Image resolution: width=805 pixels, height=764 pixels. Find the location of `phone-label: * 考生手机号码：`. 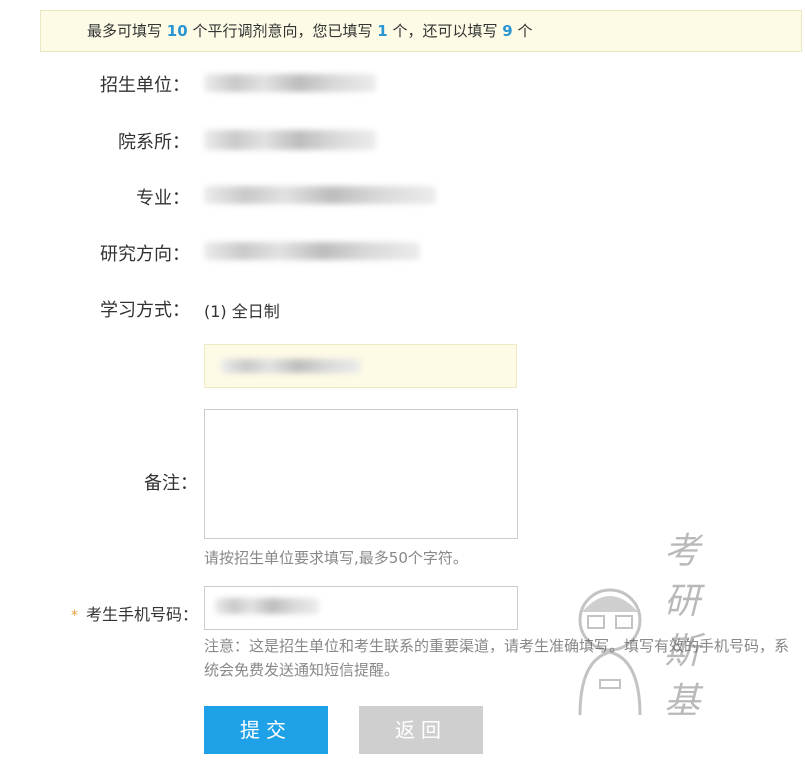

phone-label: * 考生手机号码： is located at coordinates (119, 613).